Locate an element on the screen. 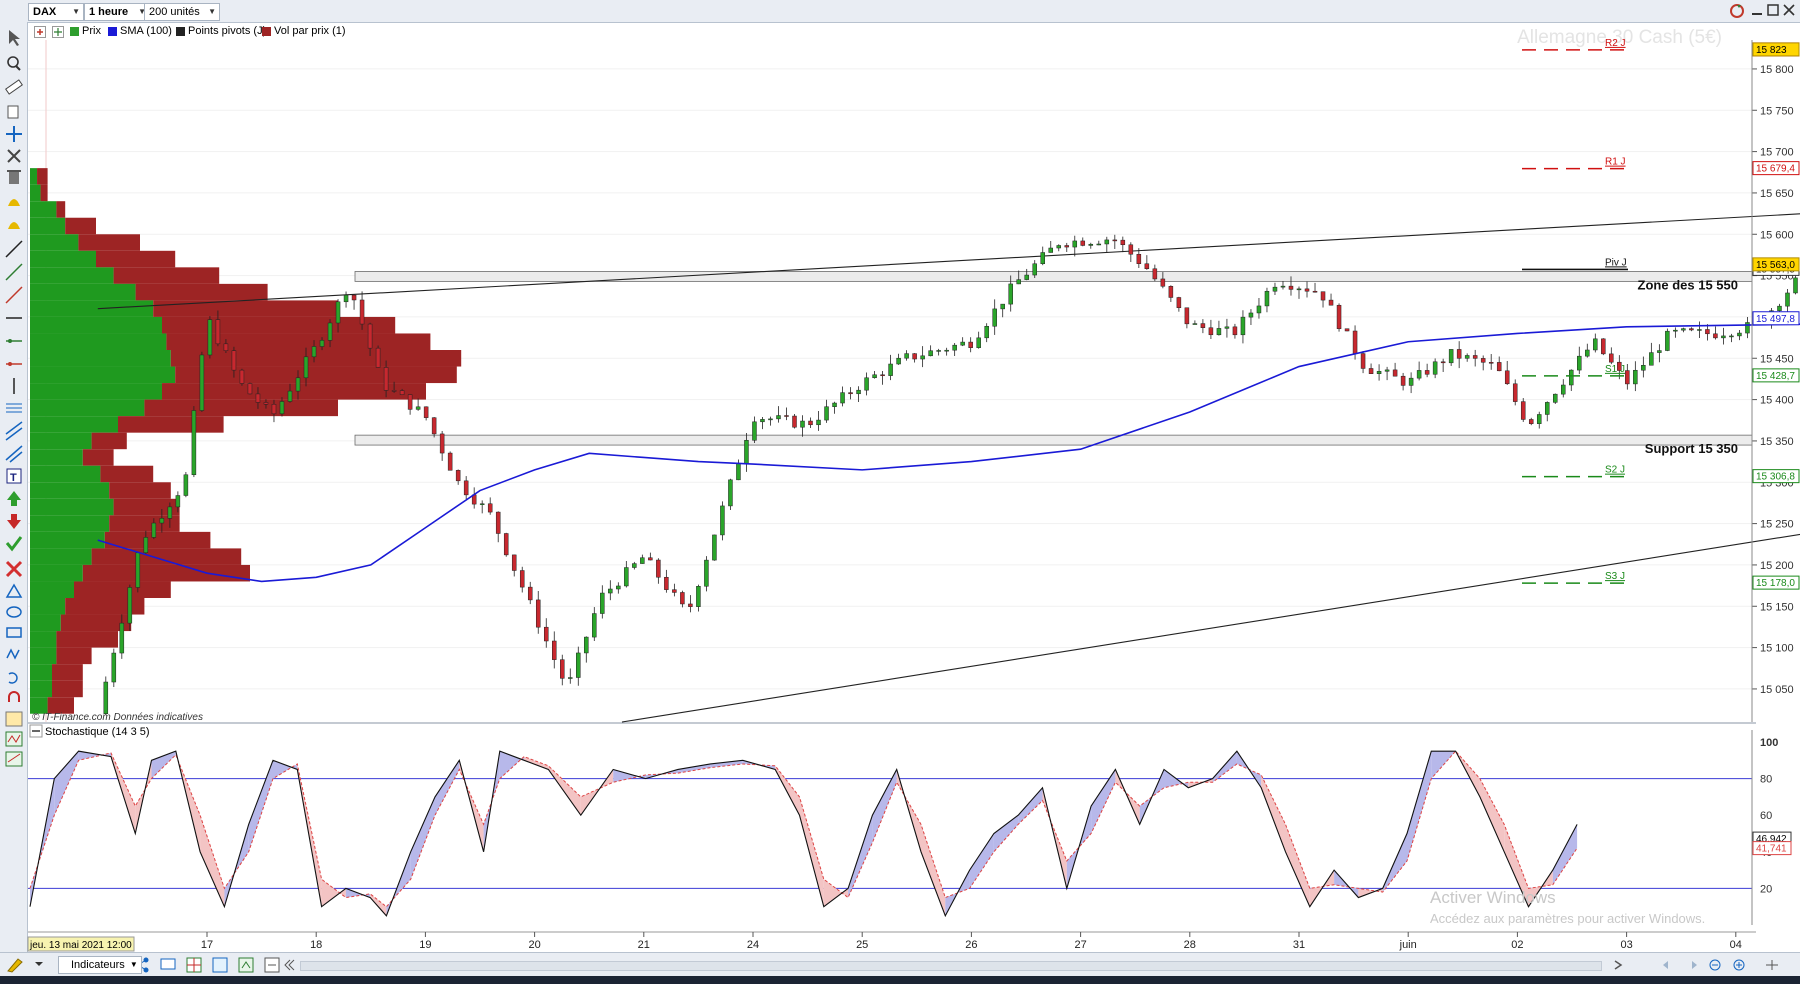 Image resolution: width=1800 pixels, height=984 pixels. indicators-button: Indicateurs ▼ is located at coordinates (100, 965).